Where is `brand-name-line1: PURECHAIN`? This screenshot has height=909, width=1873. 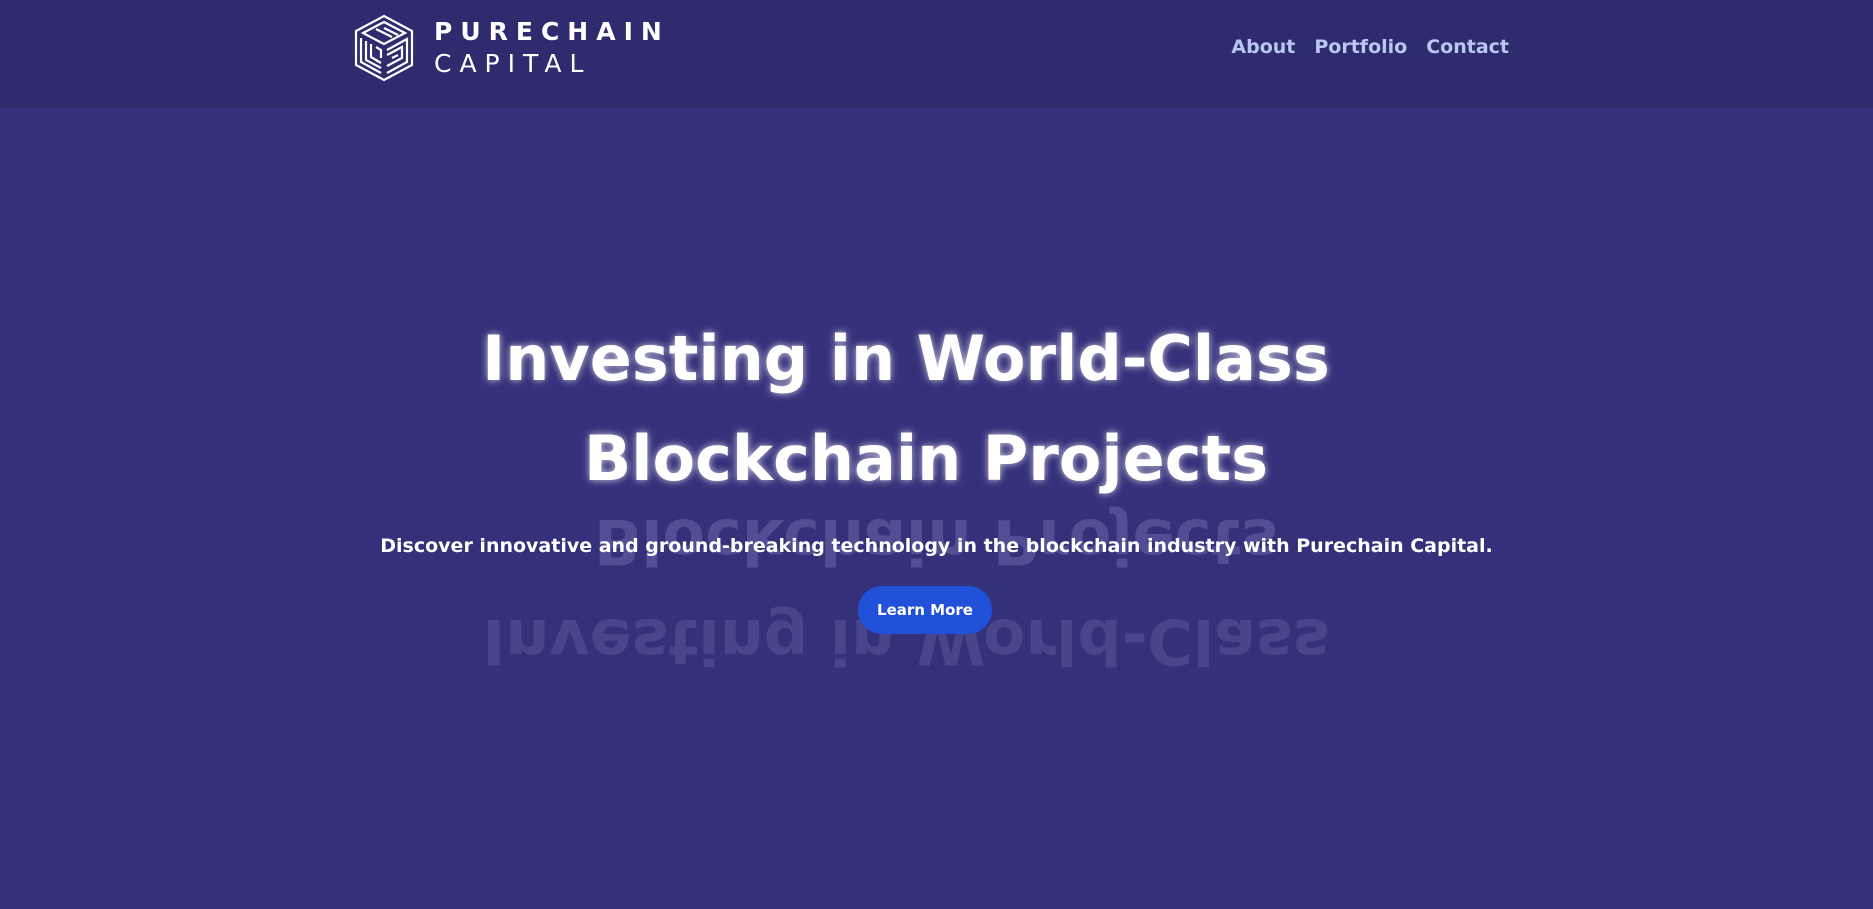
brand-name-line1: PURECHAIN is located at coordinates (552, 31).